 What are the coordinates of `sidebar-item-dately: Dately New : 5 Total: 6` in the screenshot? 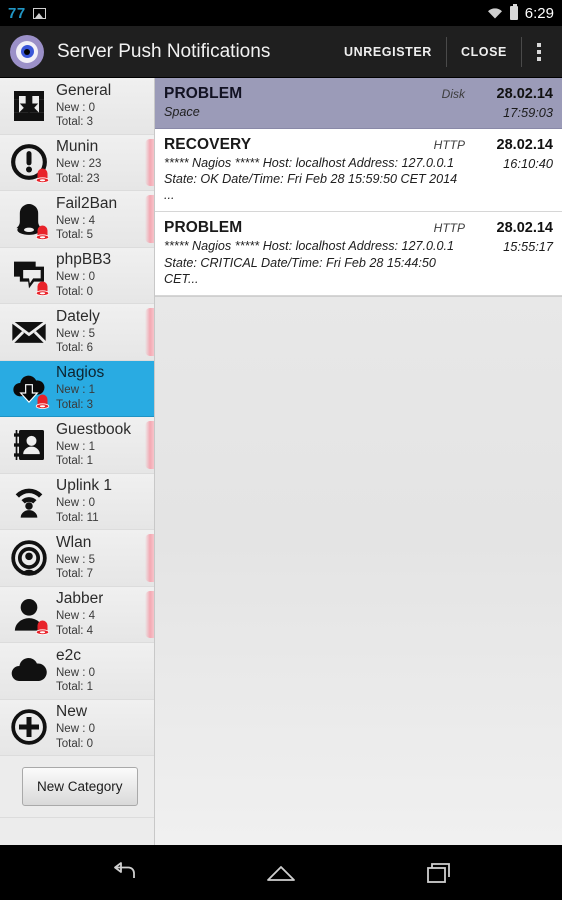 It's located at (77, 332).